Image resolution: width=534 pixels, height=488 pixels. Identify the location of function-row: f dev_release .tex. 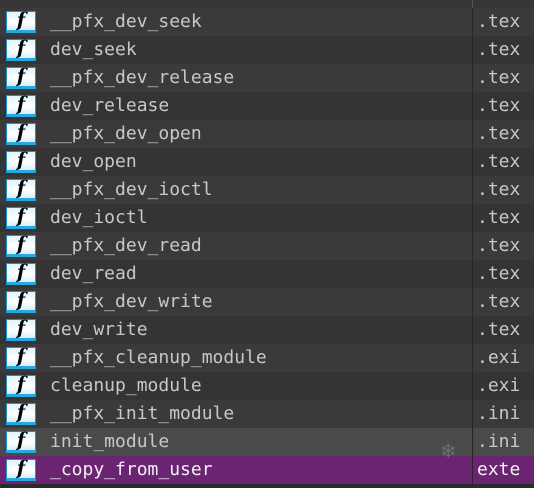
(267, 106).